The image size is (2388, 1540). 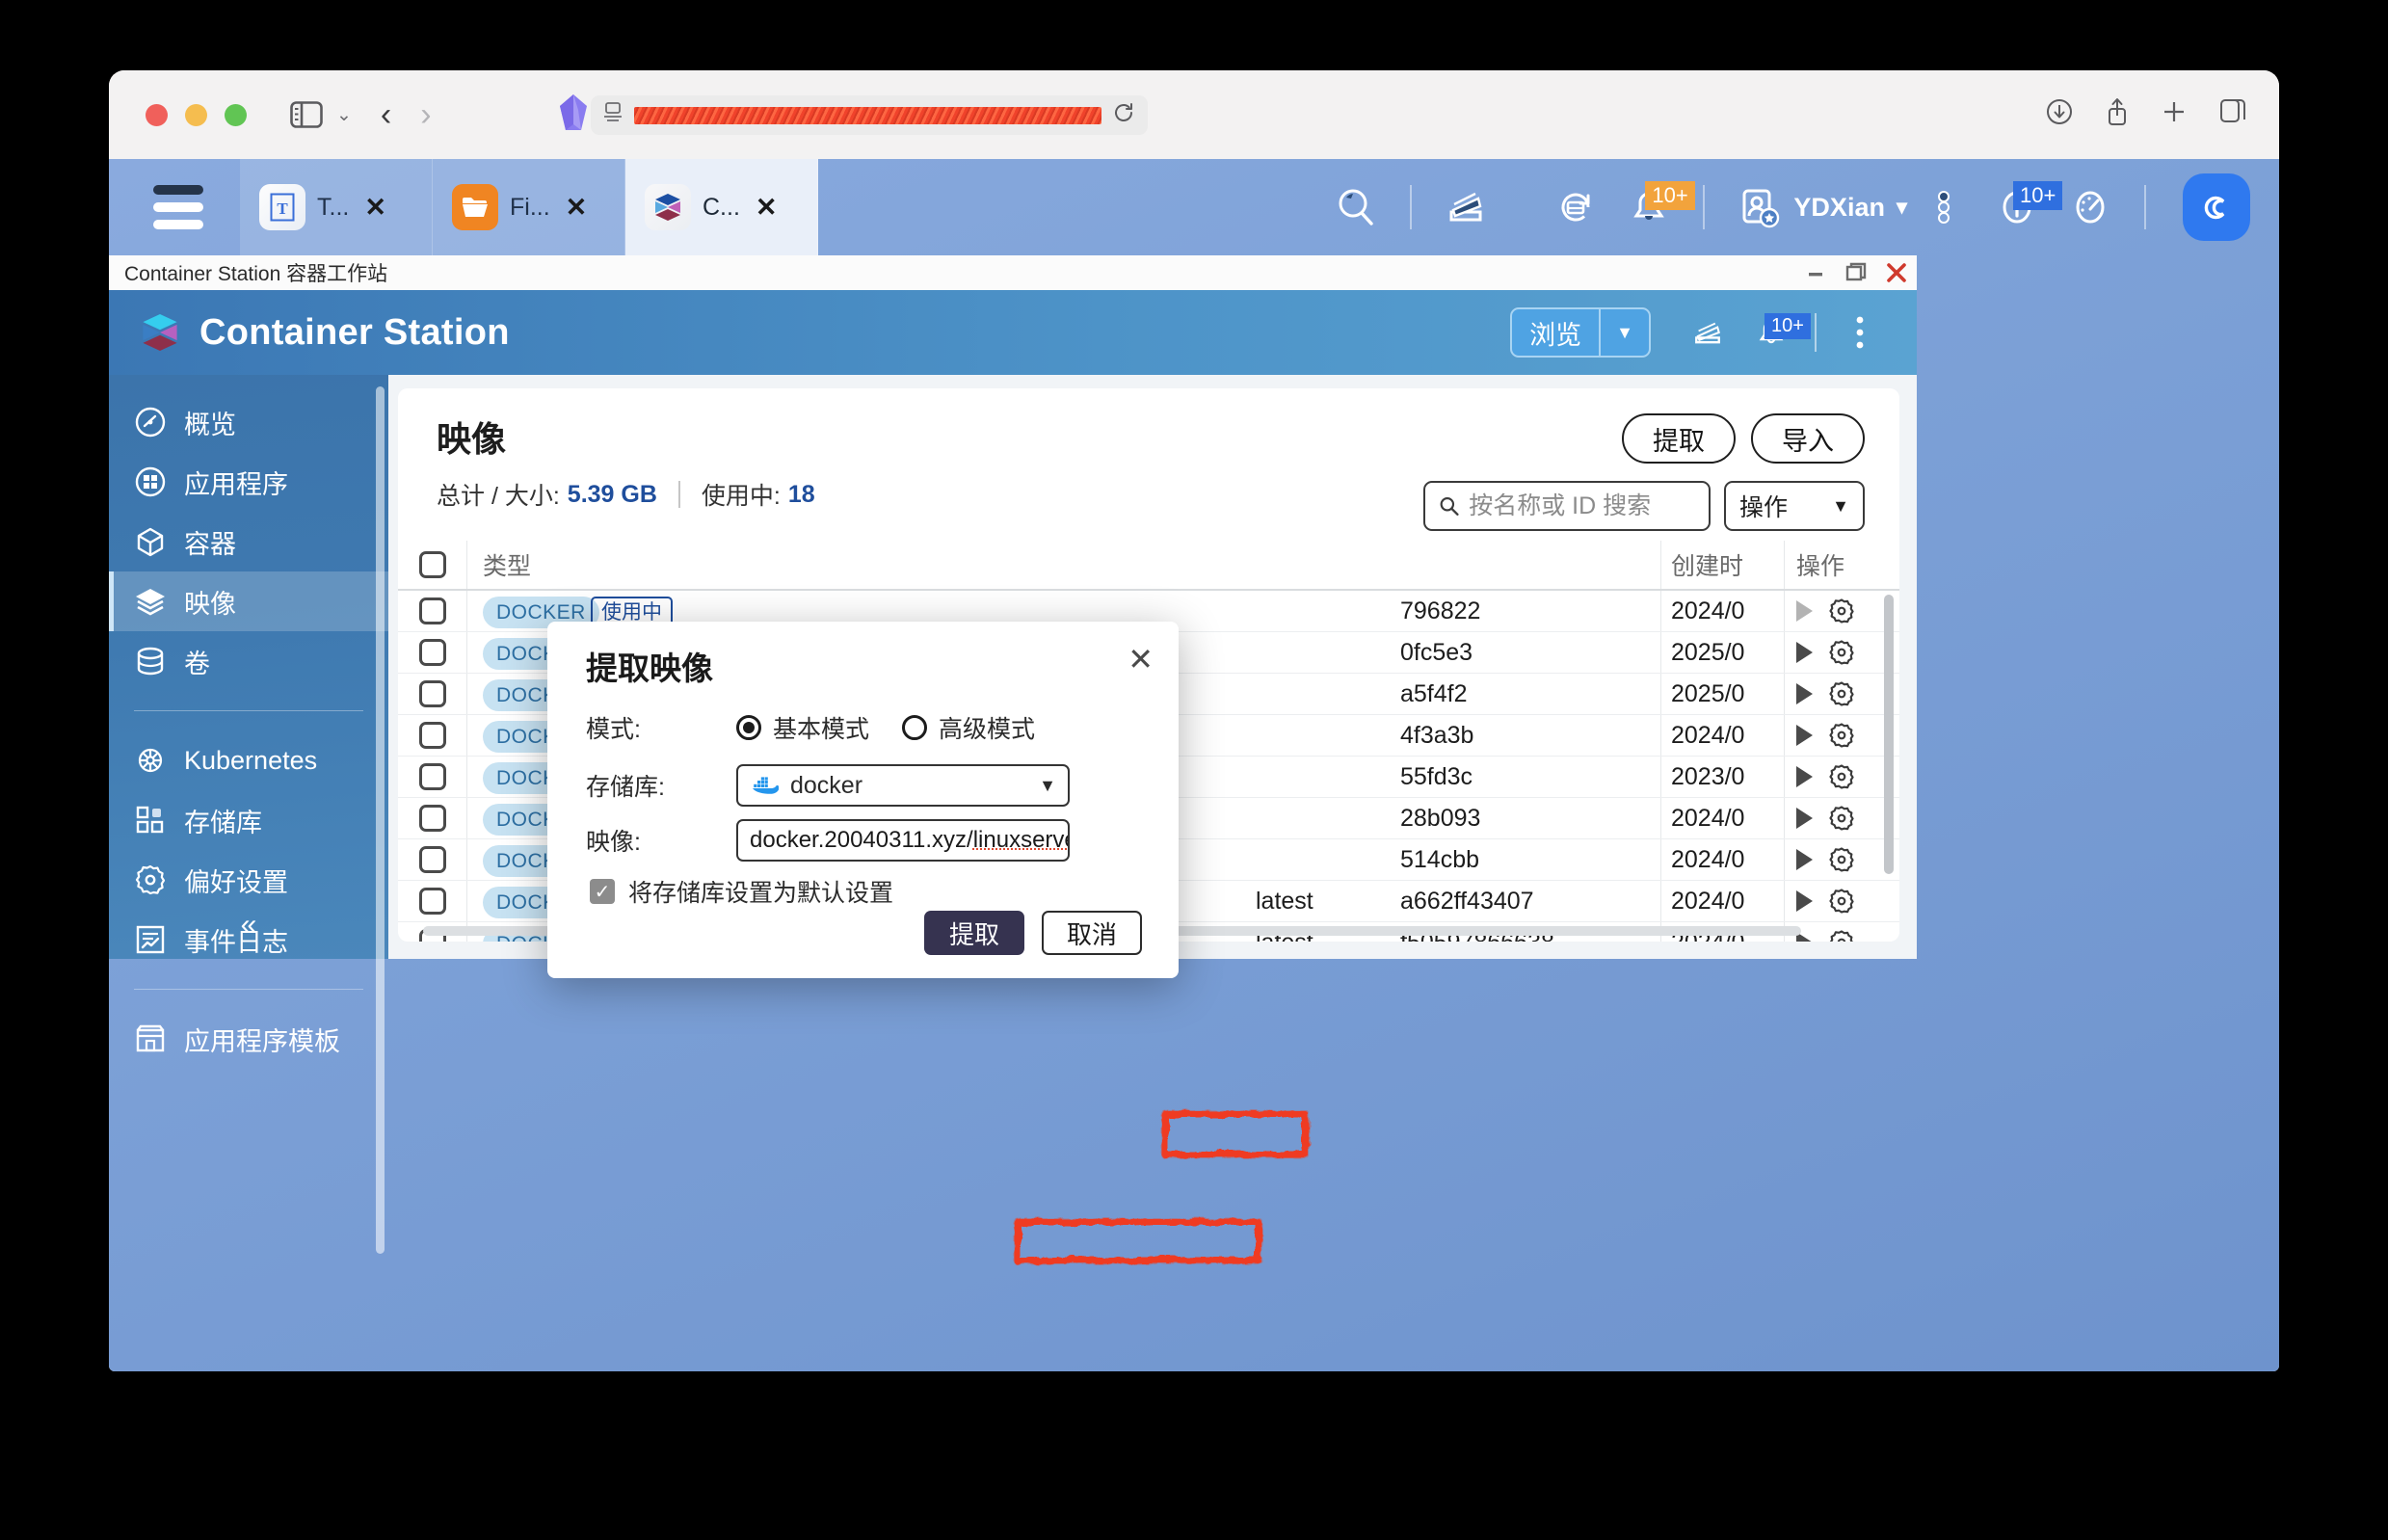 What do you see at coordinates (668, 207) in the screenshot?
I see `container-station-icon` at bounding box center [668, 207].